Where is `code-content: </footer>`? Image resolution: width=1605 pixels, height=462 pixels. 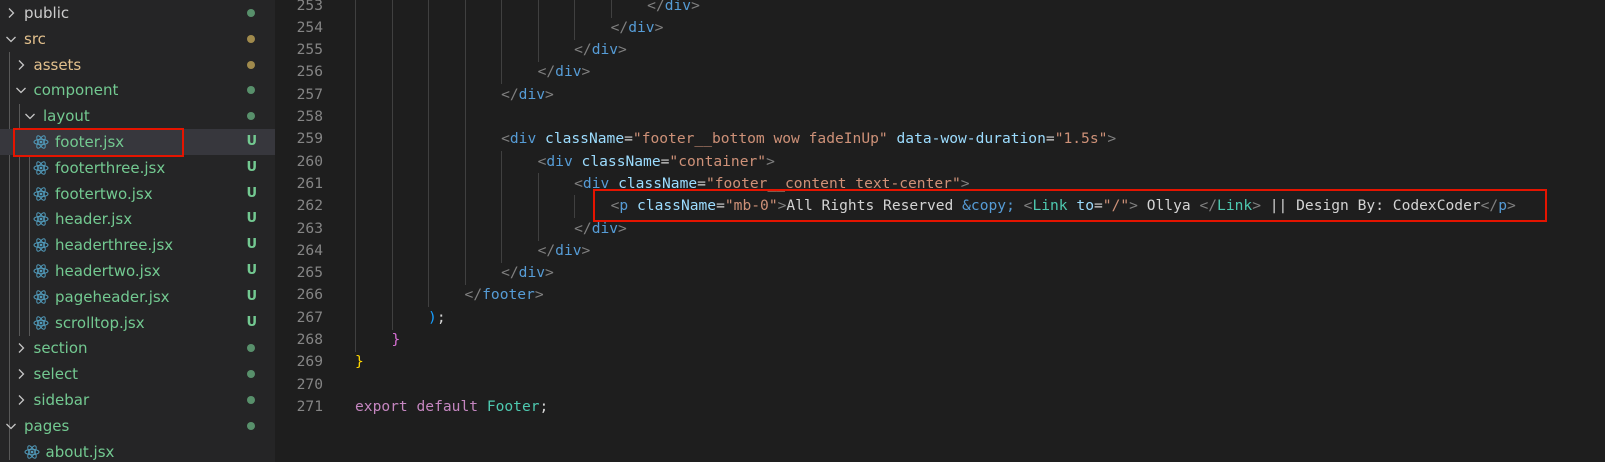 code-content: </footer> is located at coordinates (504, 295).